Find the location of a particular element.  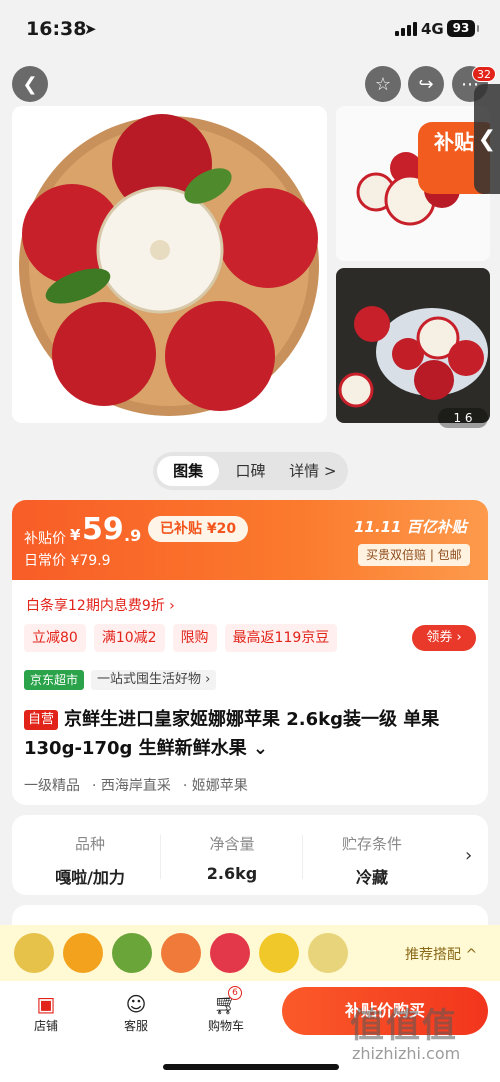

product-tag: · 姬娜苹果 is located at coordinates (215, 786).